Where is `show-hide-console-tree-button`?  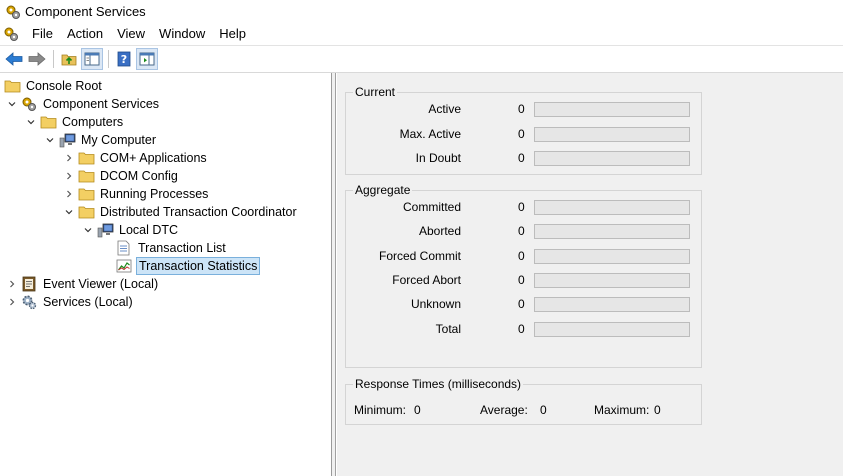
show-hide-console-tree-button is located at coordinates (92, 59).